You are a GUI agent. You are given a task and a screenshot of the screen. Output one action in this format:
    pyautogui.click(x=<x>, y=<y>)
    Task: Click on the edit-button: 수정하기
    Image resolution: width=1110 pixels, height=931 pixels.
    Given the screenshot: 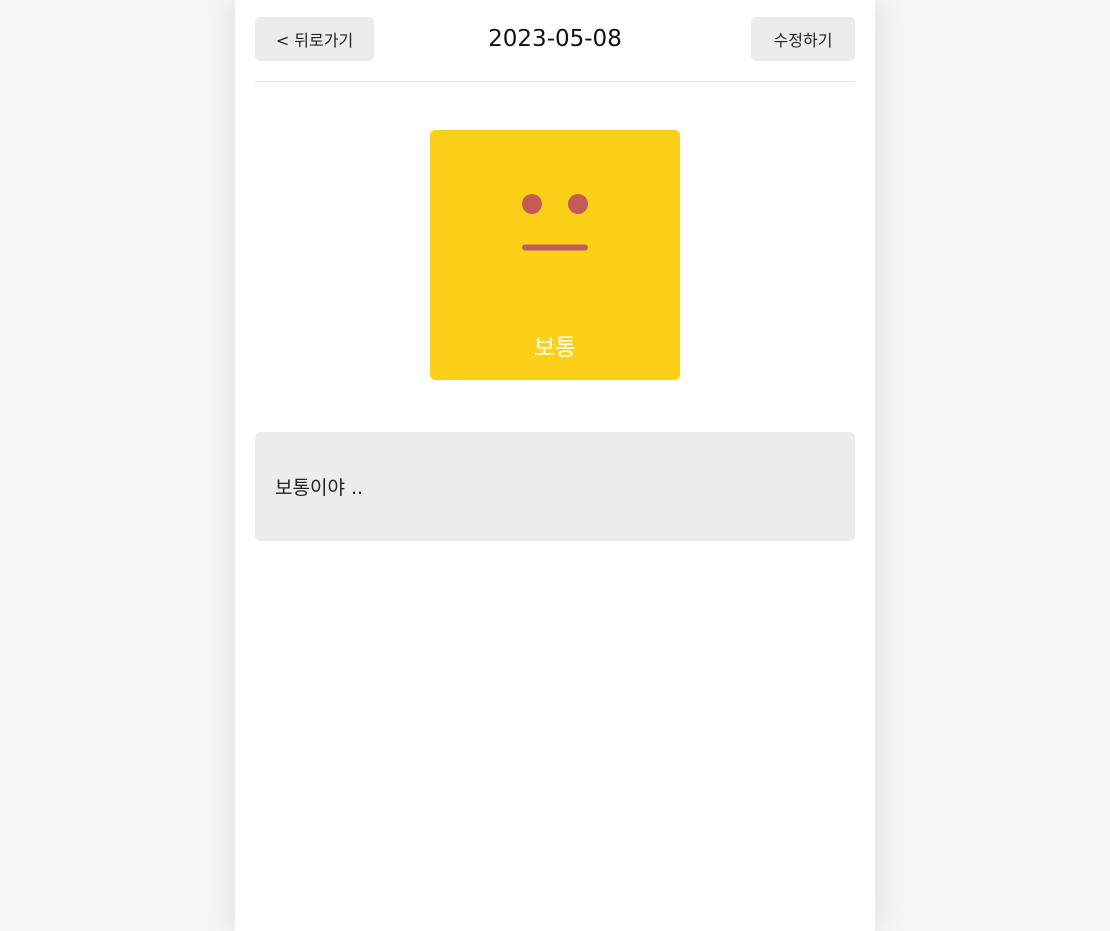 What is the action you would take?
    pyautogui.click(x=803, y=39)
    